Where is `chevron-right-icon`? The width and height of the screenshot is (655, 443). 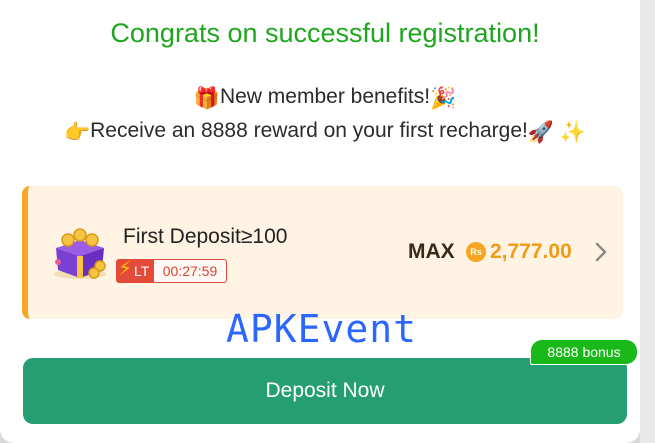 chevron-right-icon is located at coordinates (601, 252).